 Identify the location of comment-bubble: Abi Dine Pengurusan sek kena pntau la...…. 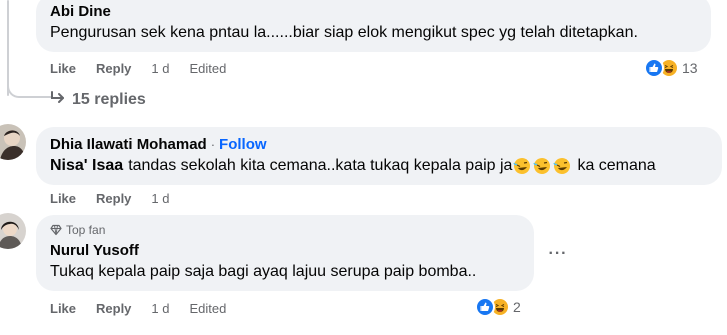
(373, 26).